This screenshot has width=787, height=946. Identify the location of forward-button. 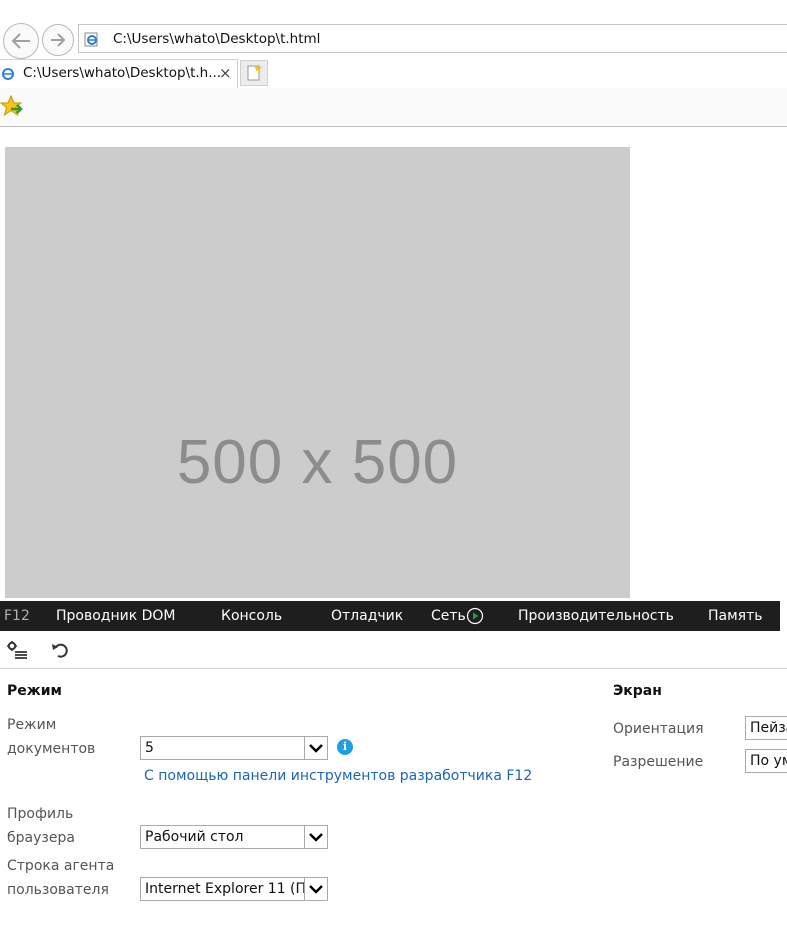
(58, 40).